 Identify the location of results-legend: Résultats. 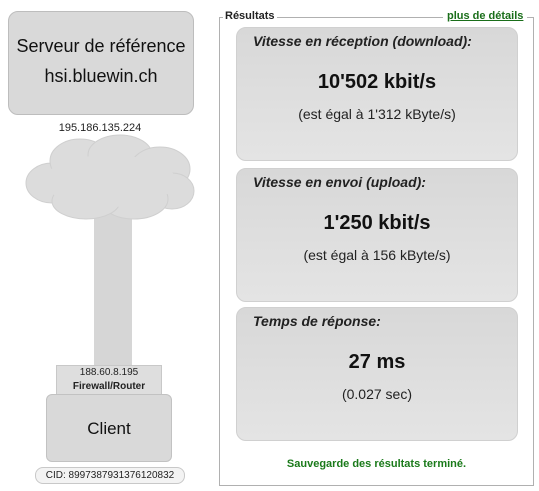
(250, 16).